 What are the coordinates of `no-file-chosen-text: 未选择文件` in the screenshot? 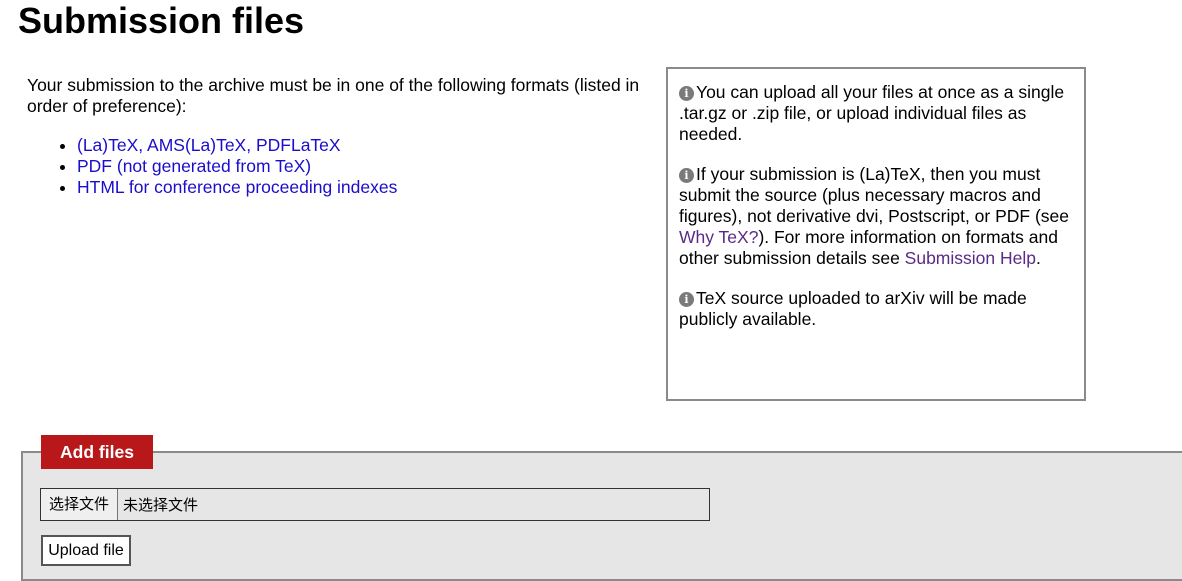 It's located at (161, 505).